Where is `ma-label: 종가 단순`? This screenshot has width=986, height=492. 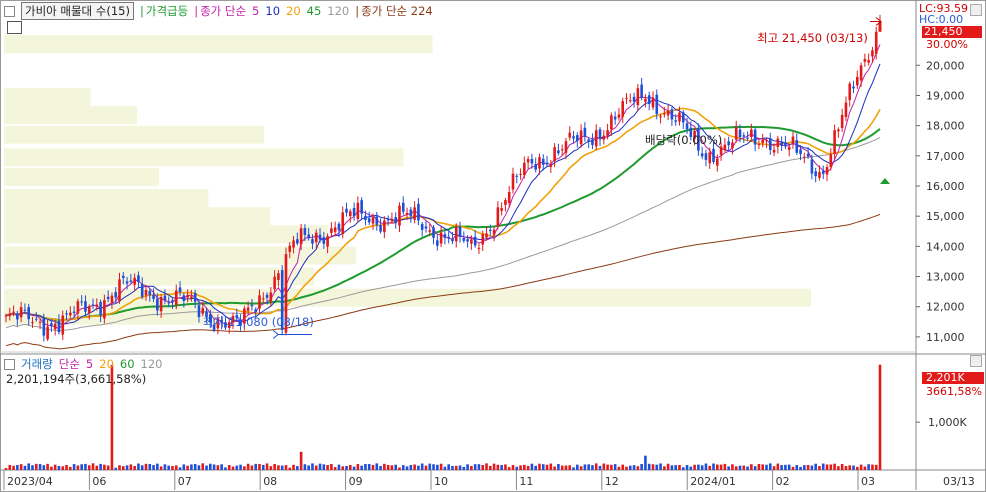 ma-label: 종가 단순 is located at coordinates (223, 11).